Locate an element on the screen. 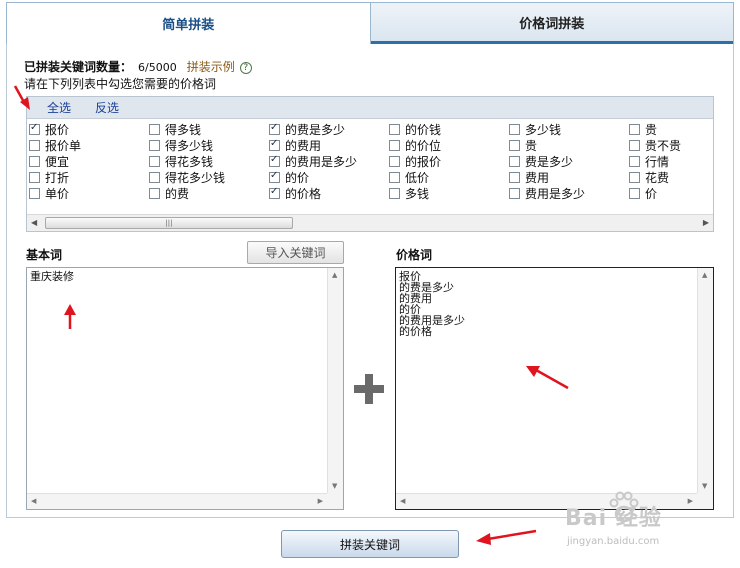 The height and width of the screenshot is (568, 740). price-word-checkbox-item: 的报价 is located at coordinates (415, 161).